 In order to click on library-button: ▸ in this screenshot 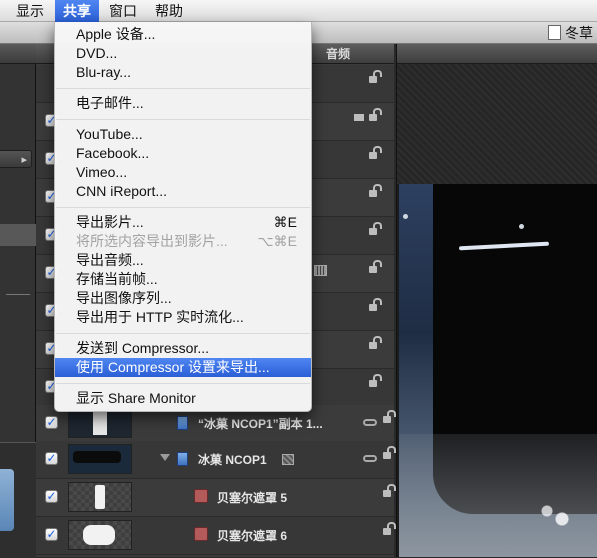, I will do `click(16, 159)`.